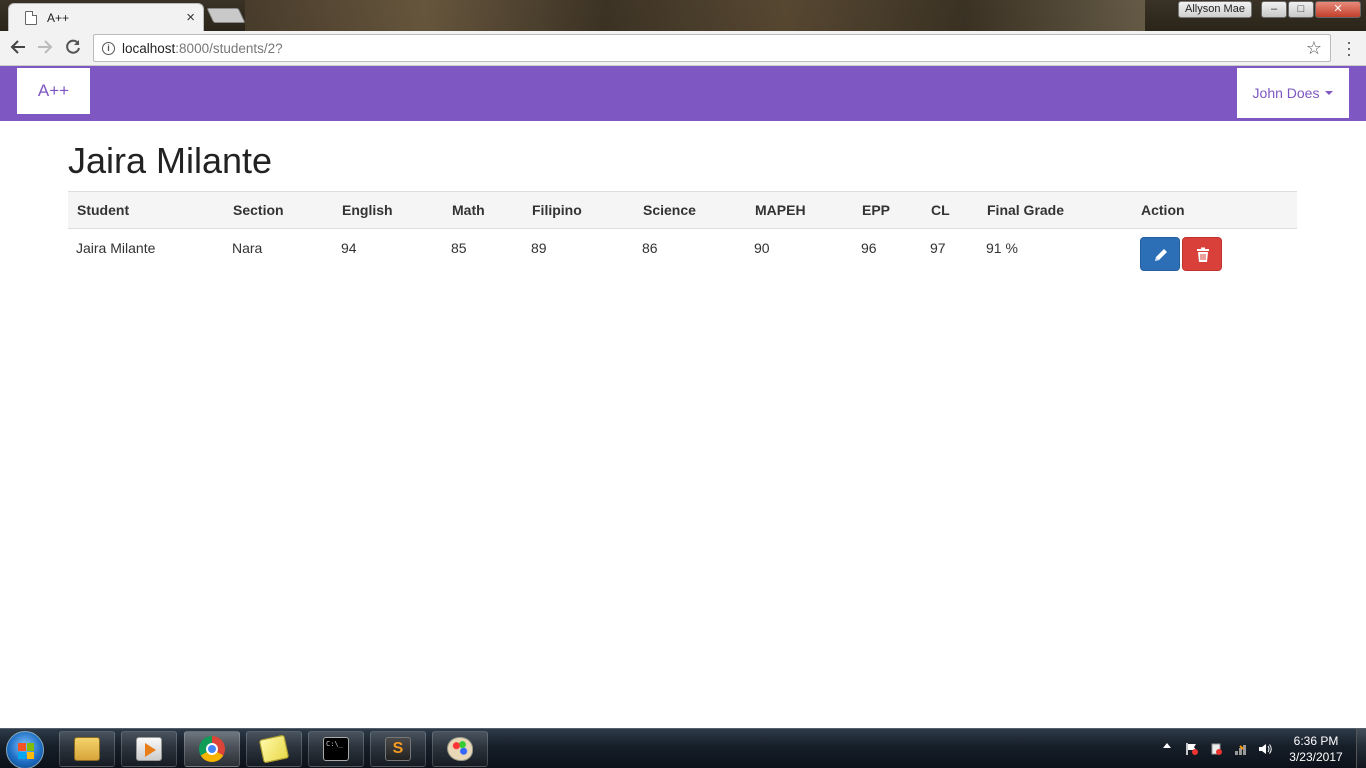 The height and width of the screenshot is (768, 1366). What do you see at coordinates (349, 248) in the screenshot?
I see `cell-english: 94` at bounding box center [349, 248].